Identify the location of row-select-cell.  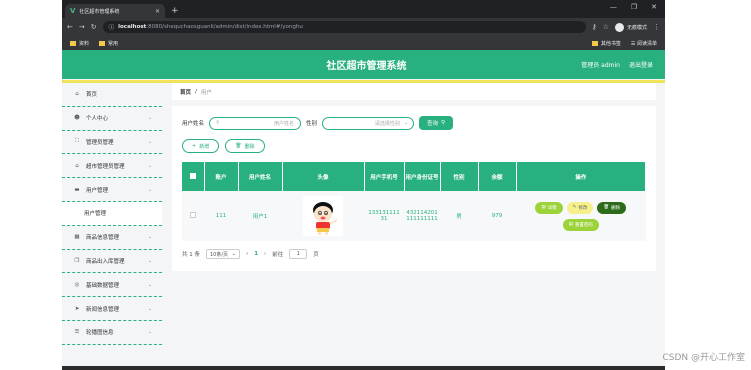
(193, 216).